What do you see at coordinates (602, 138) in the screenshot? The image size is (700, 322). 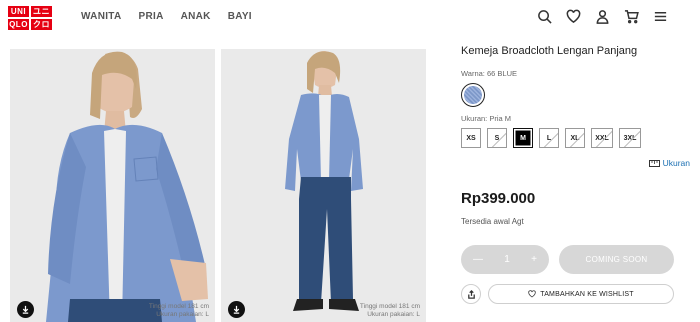 I see `size-option-xxl: XXL` at bounding box center [602, 138].